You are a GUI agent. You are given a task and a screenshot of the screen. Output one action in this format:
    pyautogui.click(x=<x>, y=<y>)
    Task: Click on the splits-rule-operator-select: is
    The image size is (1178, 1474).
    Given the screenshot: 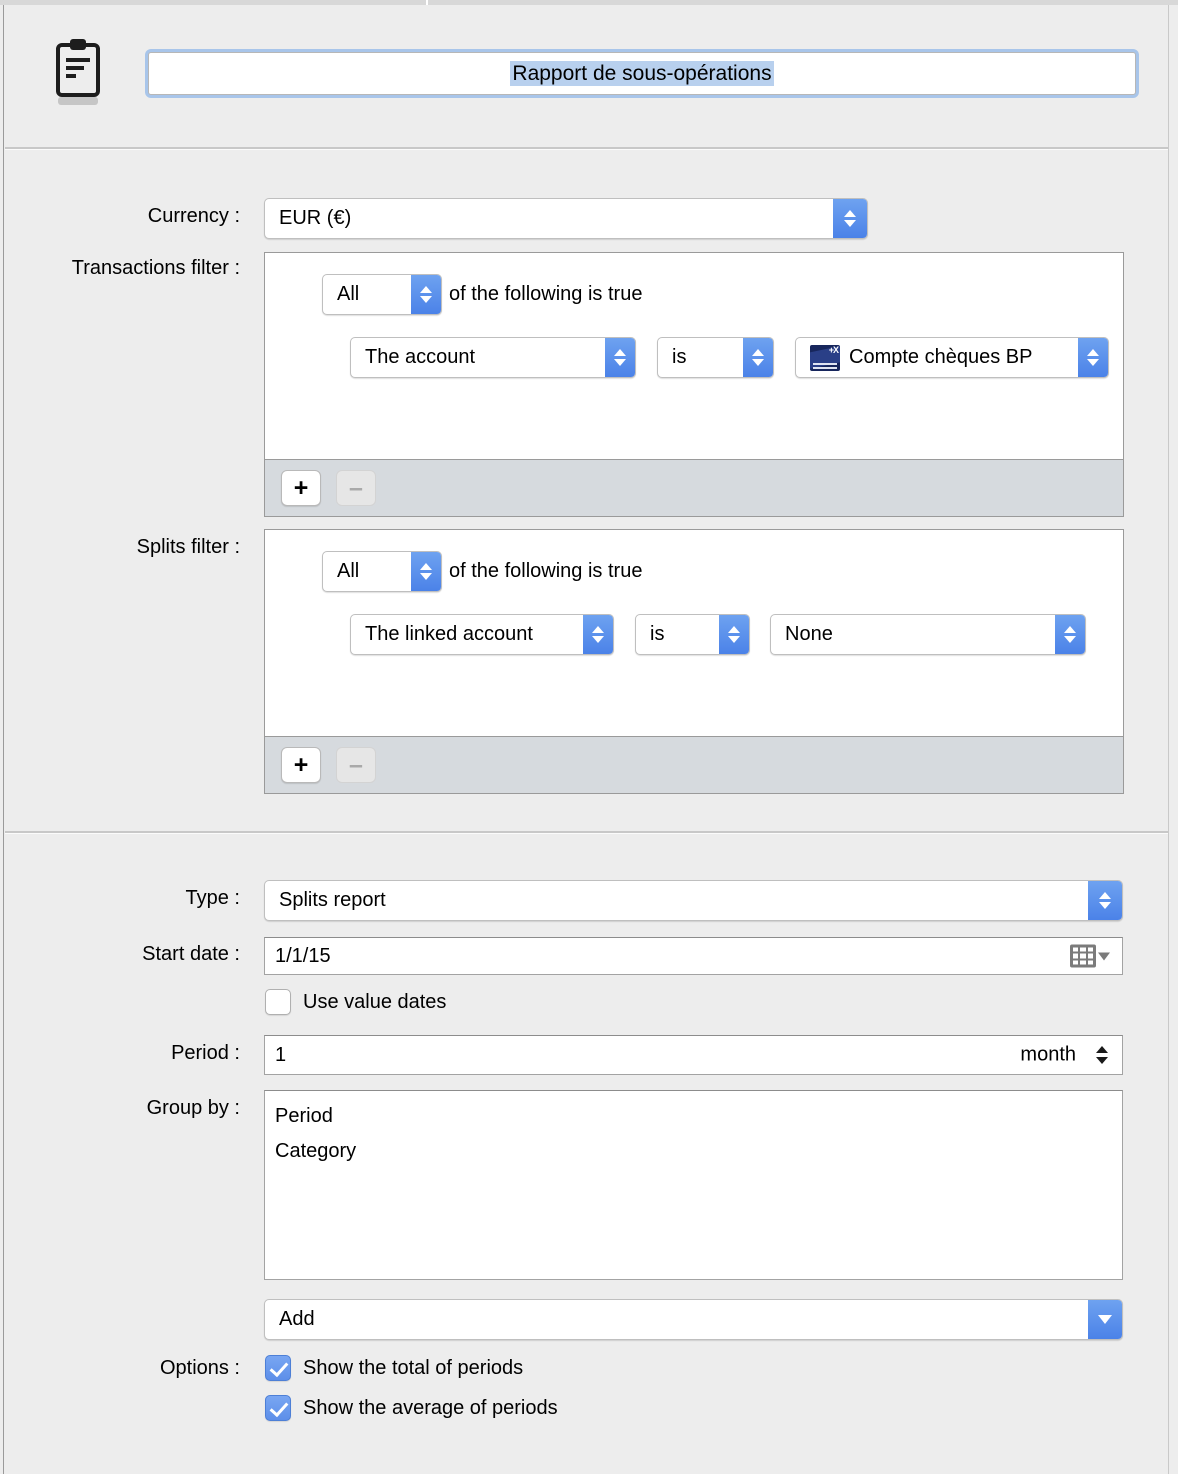 What is the action you would take?
    pyautogui.click(x=692, y=634)
    